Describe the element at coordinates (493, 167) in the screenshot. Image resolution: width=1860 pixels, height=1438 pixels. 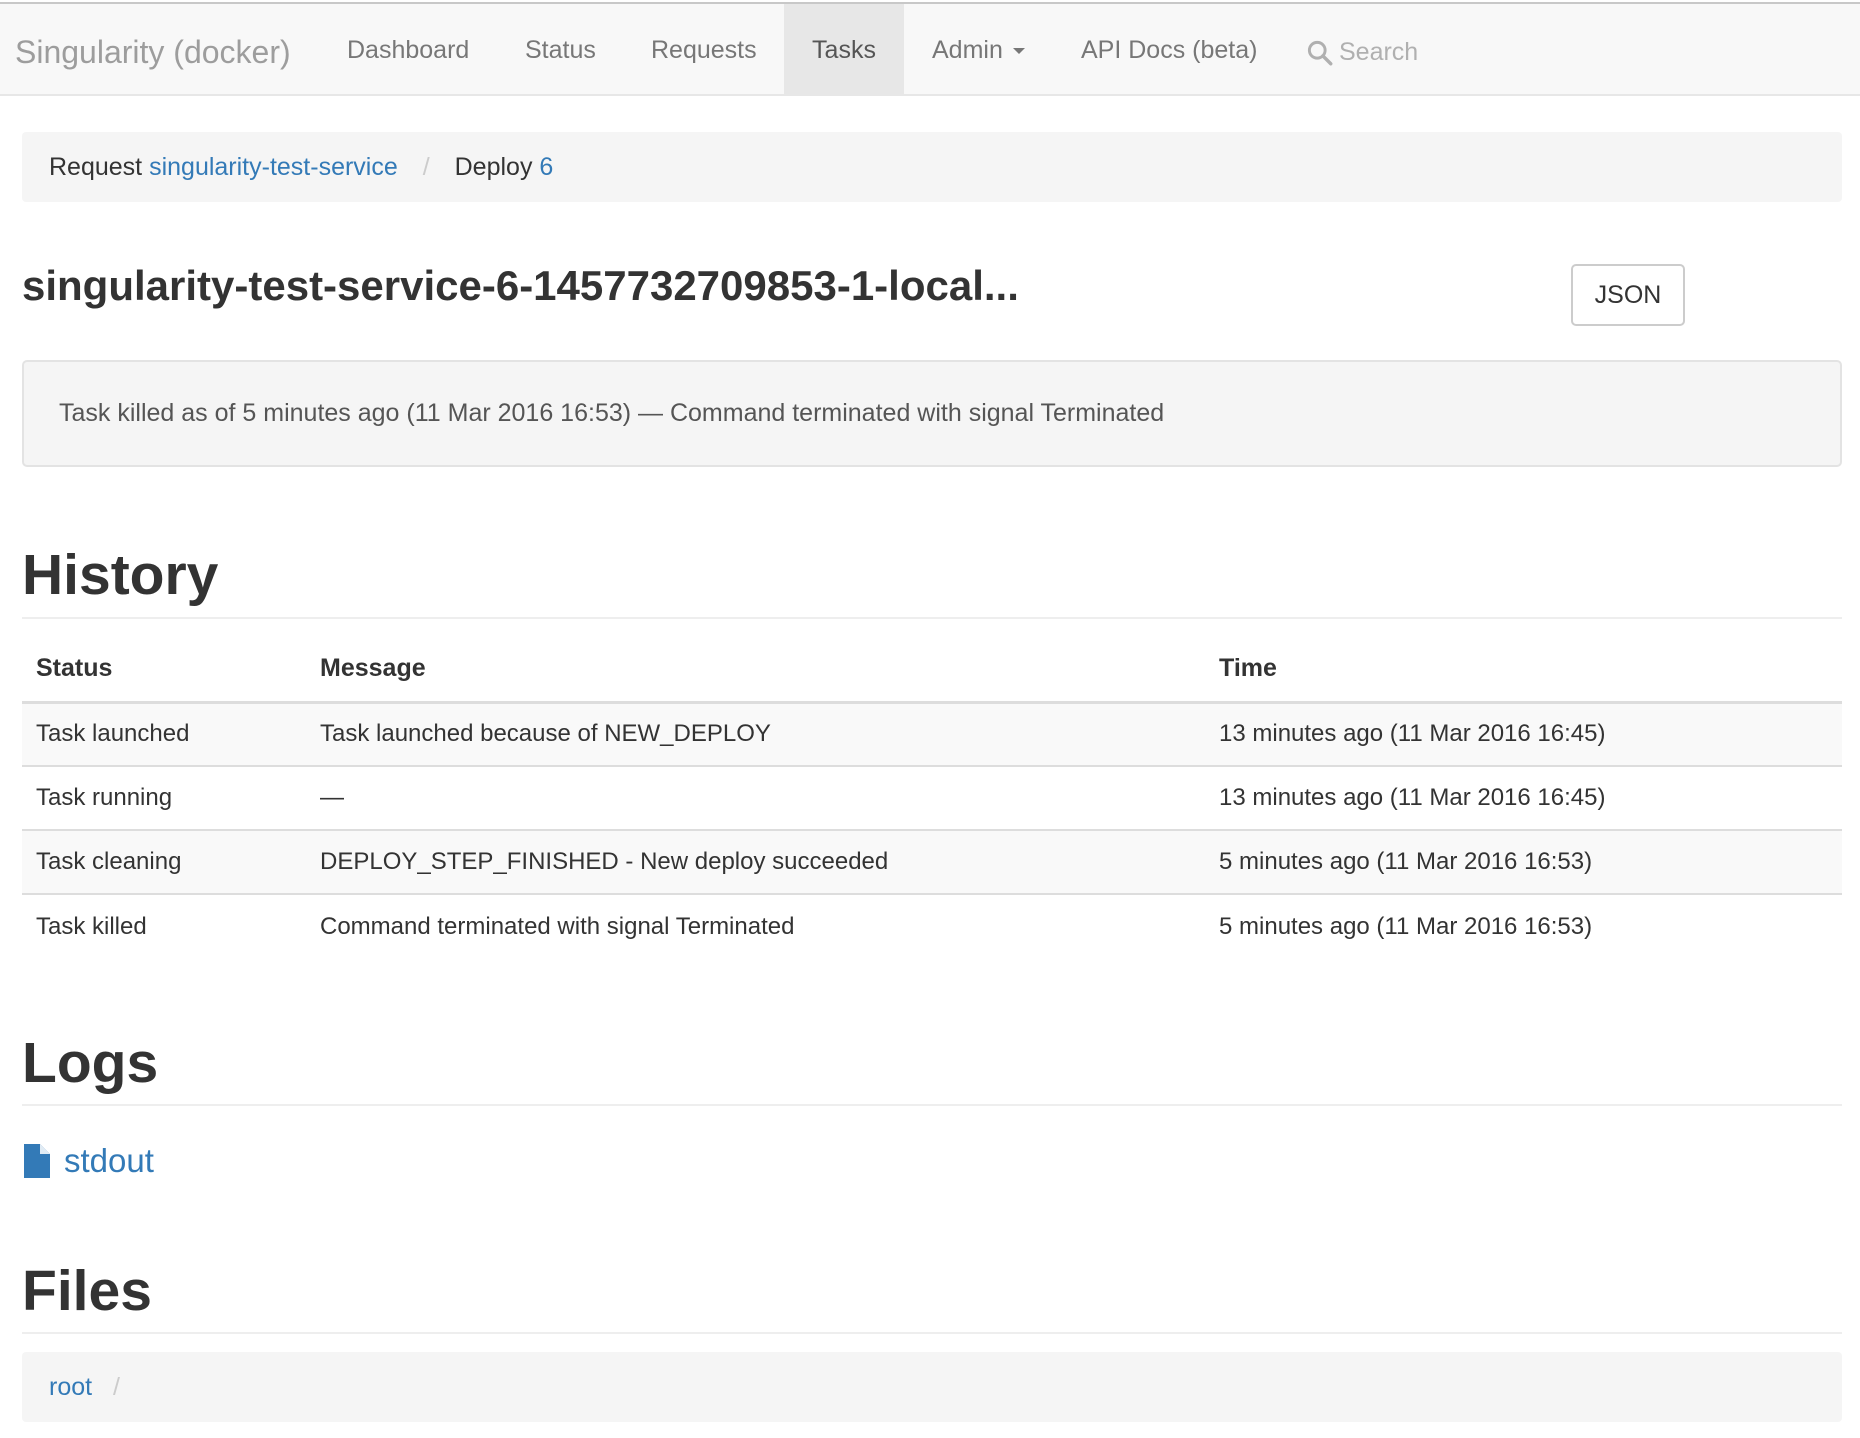
I see `breadcrumb-deploy-prefix: Deploy` at that location.